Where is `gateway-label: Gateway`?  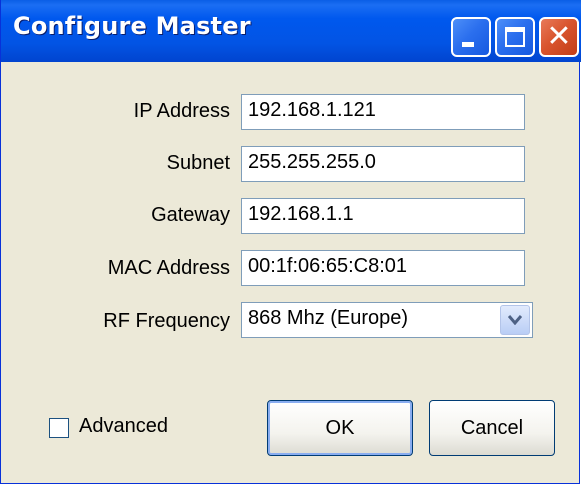 gateway-label: Gateway is located at coordinates (190, 215).